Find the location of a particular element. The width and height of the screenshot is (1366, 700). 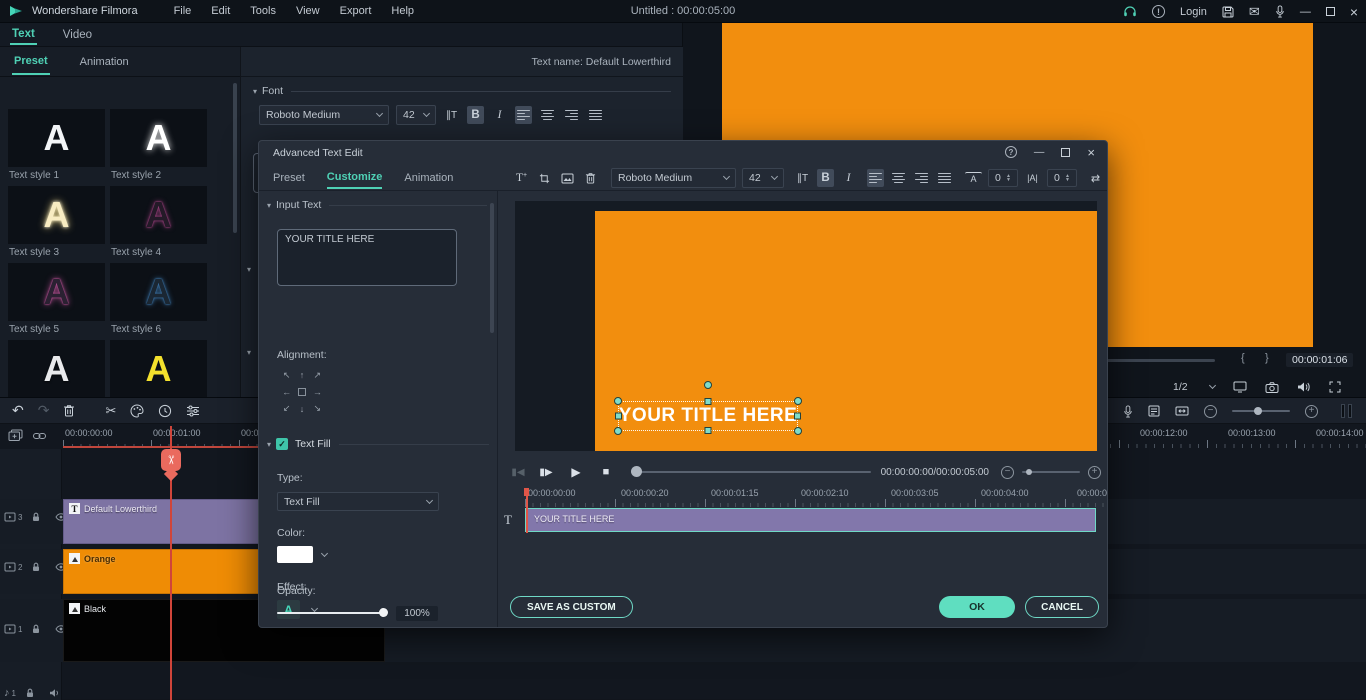

input-text-section-arrow-icon: ▾ is located at coordinates (269, 205).